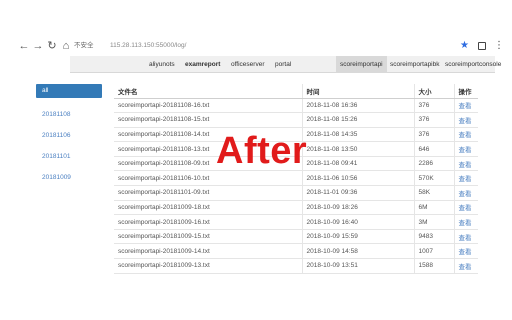  What do you see at coordinates (357, 208) in the screenshot?
I see `file-time-cell: 2018-10-09 18:26` at bounding box center [357, 208].